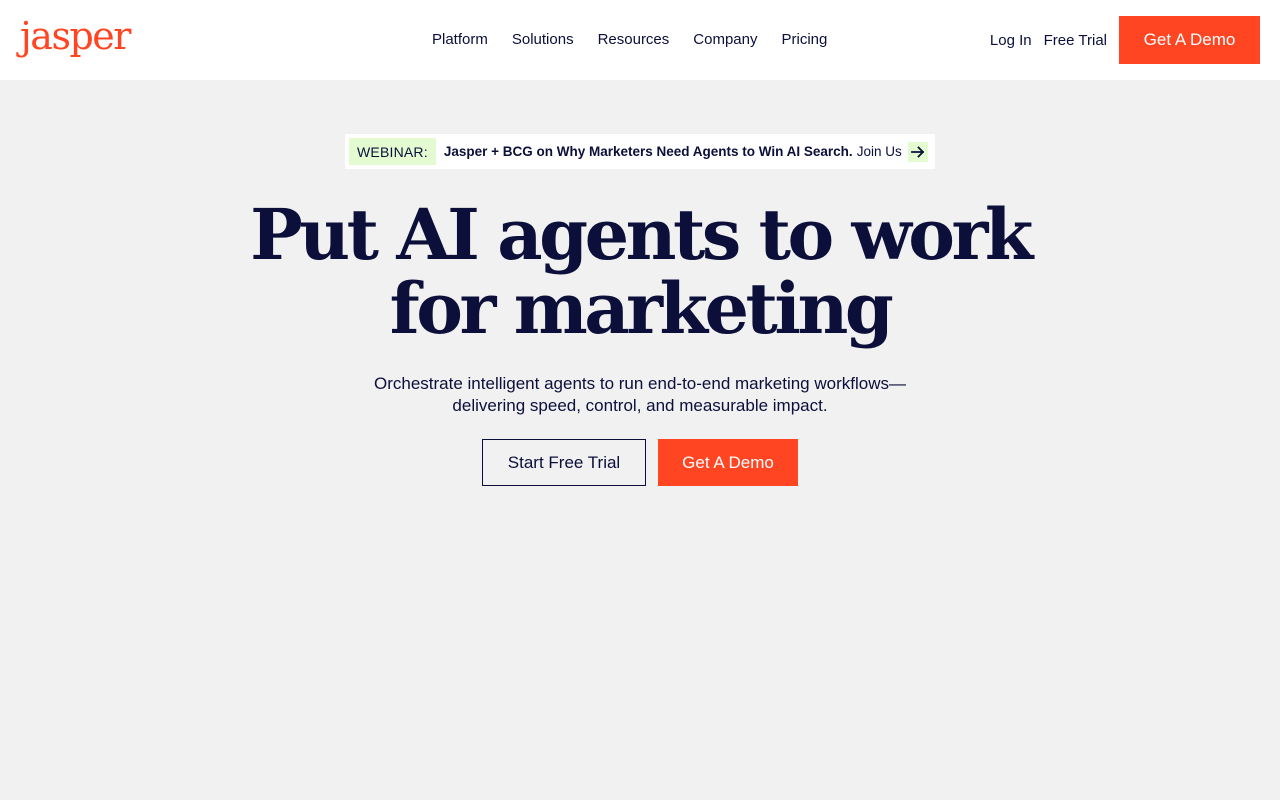  I want to click on hero-headline-line1: Put AI agents to work, so click(641, 234).